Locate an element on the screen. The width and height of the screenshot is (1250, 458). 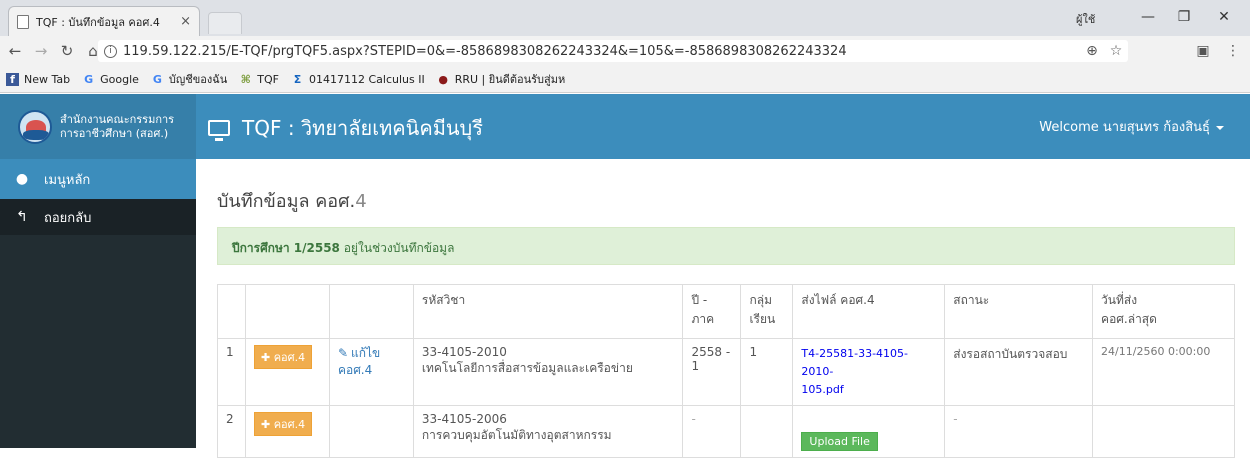
col-header-group: กลุ่ม เรียน is located at coordinates (767, 311).